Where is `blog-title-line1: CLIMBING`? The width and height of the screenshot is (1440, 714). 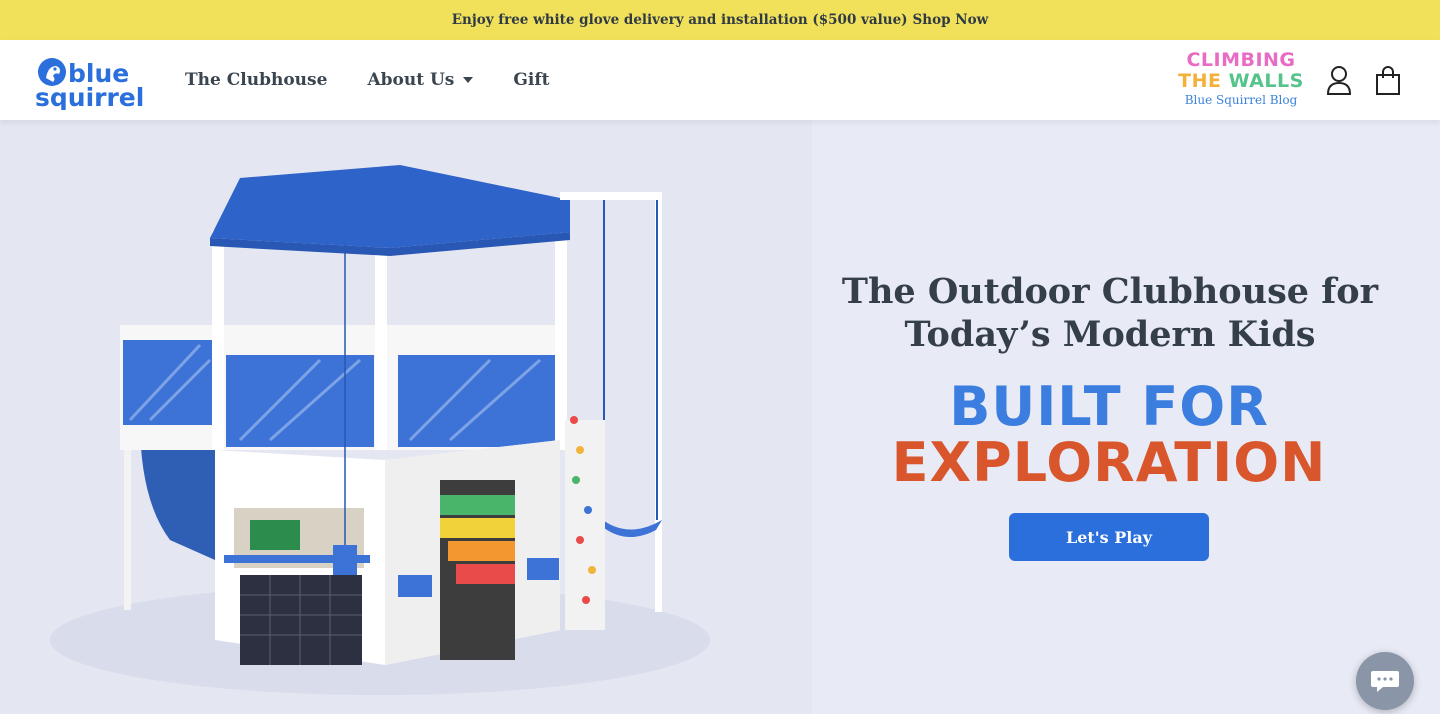
blog-title-line1: CLIMBING is located at coordinates (1241, 60).